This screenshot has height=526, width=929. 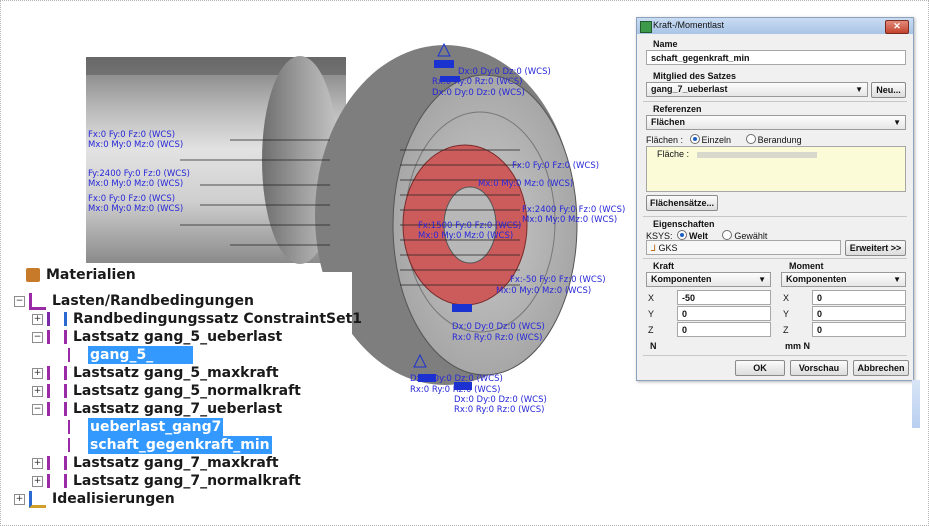 I want to click on tree-item-idealizations: + Idealisierungen, so click(x=95, y=499).